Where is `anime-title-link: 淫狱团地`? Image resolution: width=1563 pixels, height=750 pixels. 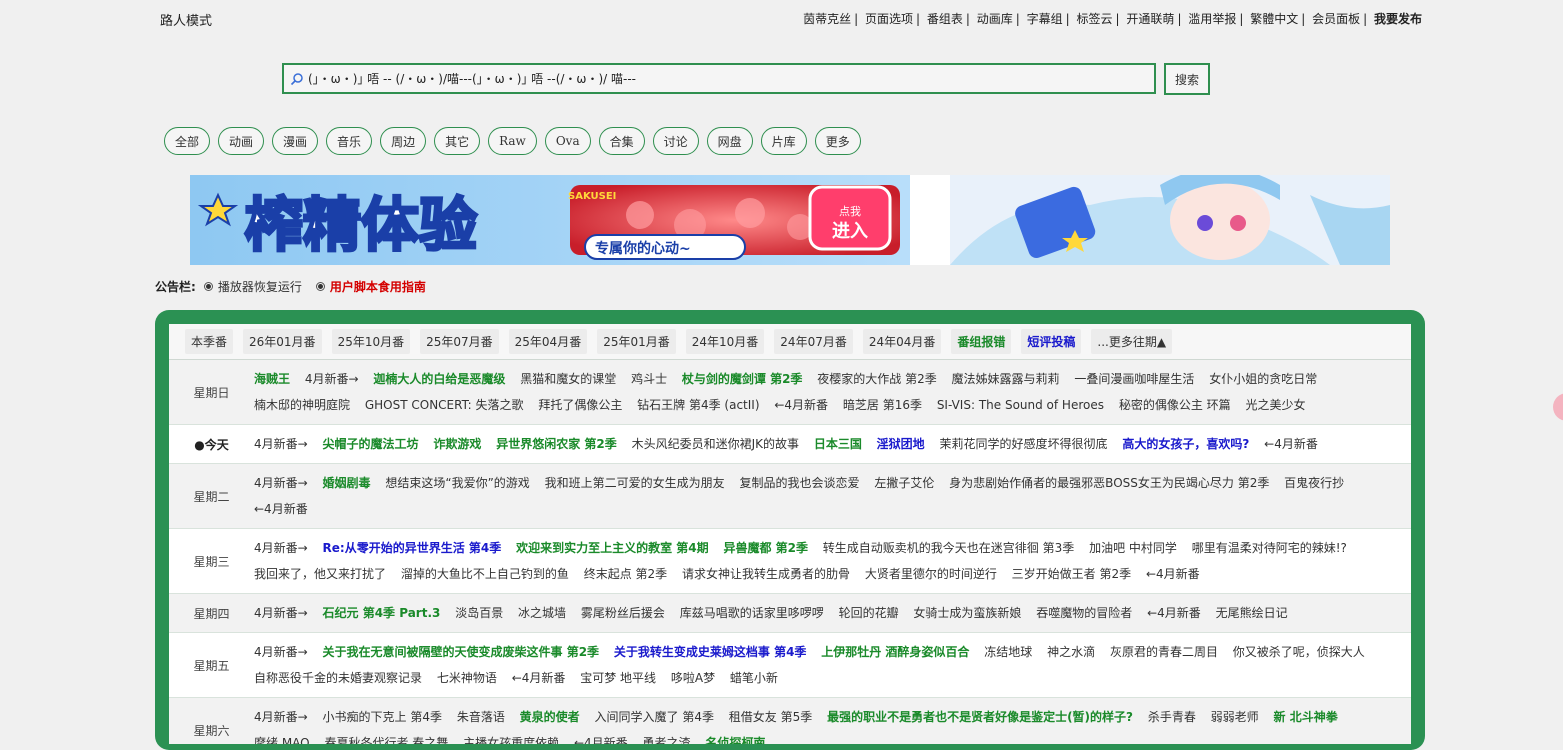
anime-title-link: 淫狱团地 is located at coordinates (901, 444).